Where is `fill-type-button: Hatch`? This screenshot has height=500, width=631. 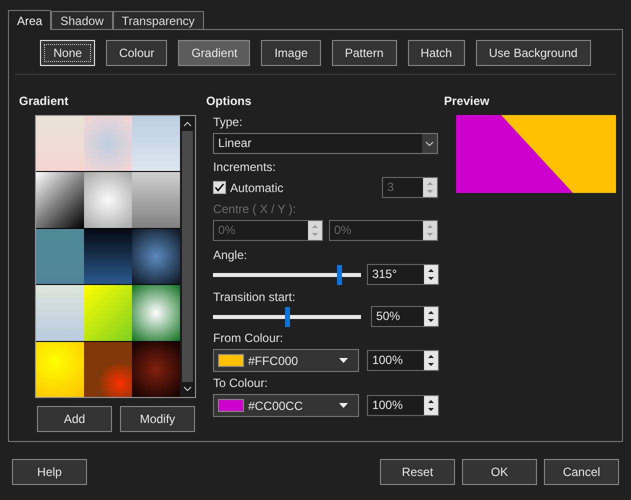
fill-type-button: Hatch is located at coordinates (436, 53).